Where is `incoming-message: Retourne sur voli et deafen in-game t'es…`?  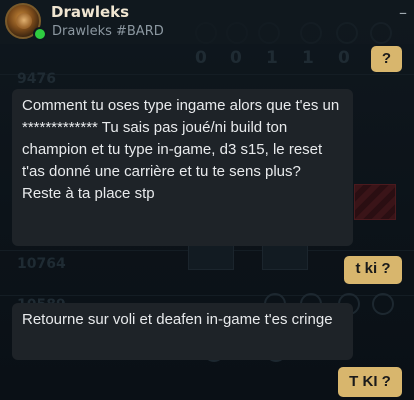
incoming-message: Retourne sur voli et deafen in-game t'es… is located at coordinates (182, 331).